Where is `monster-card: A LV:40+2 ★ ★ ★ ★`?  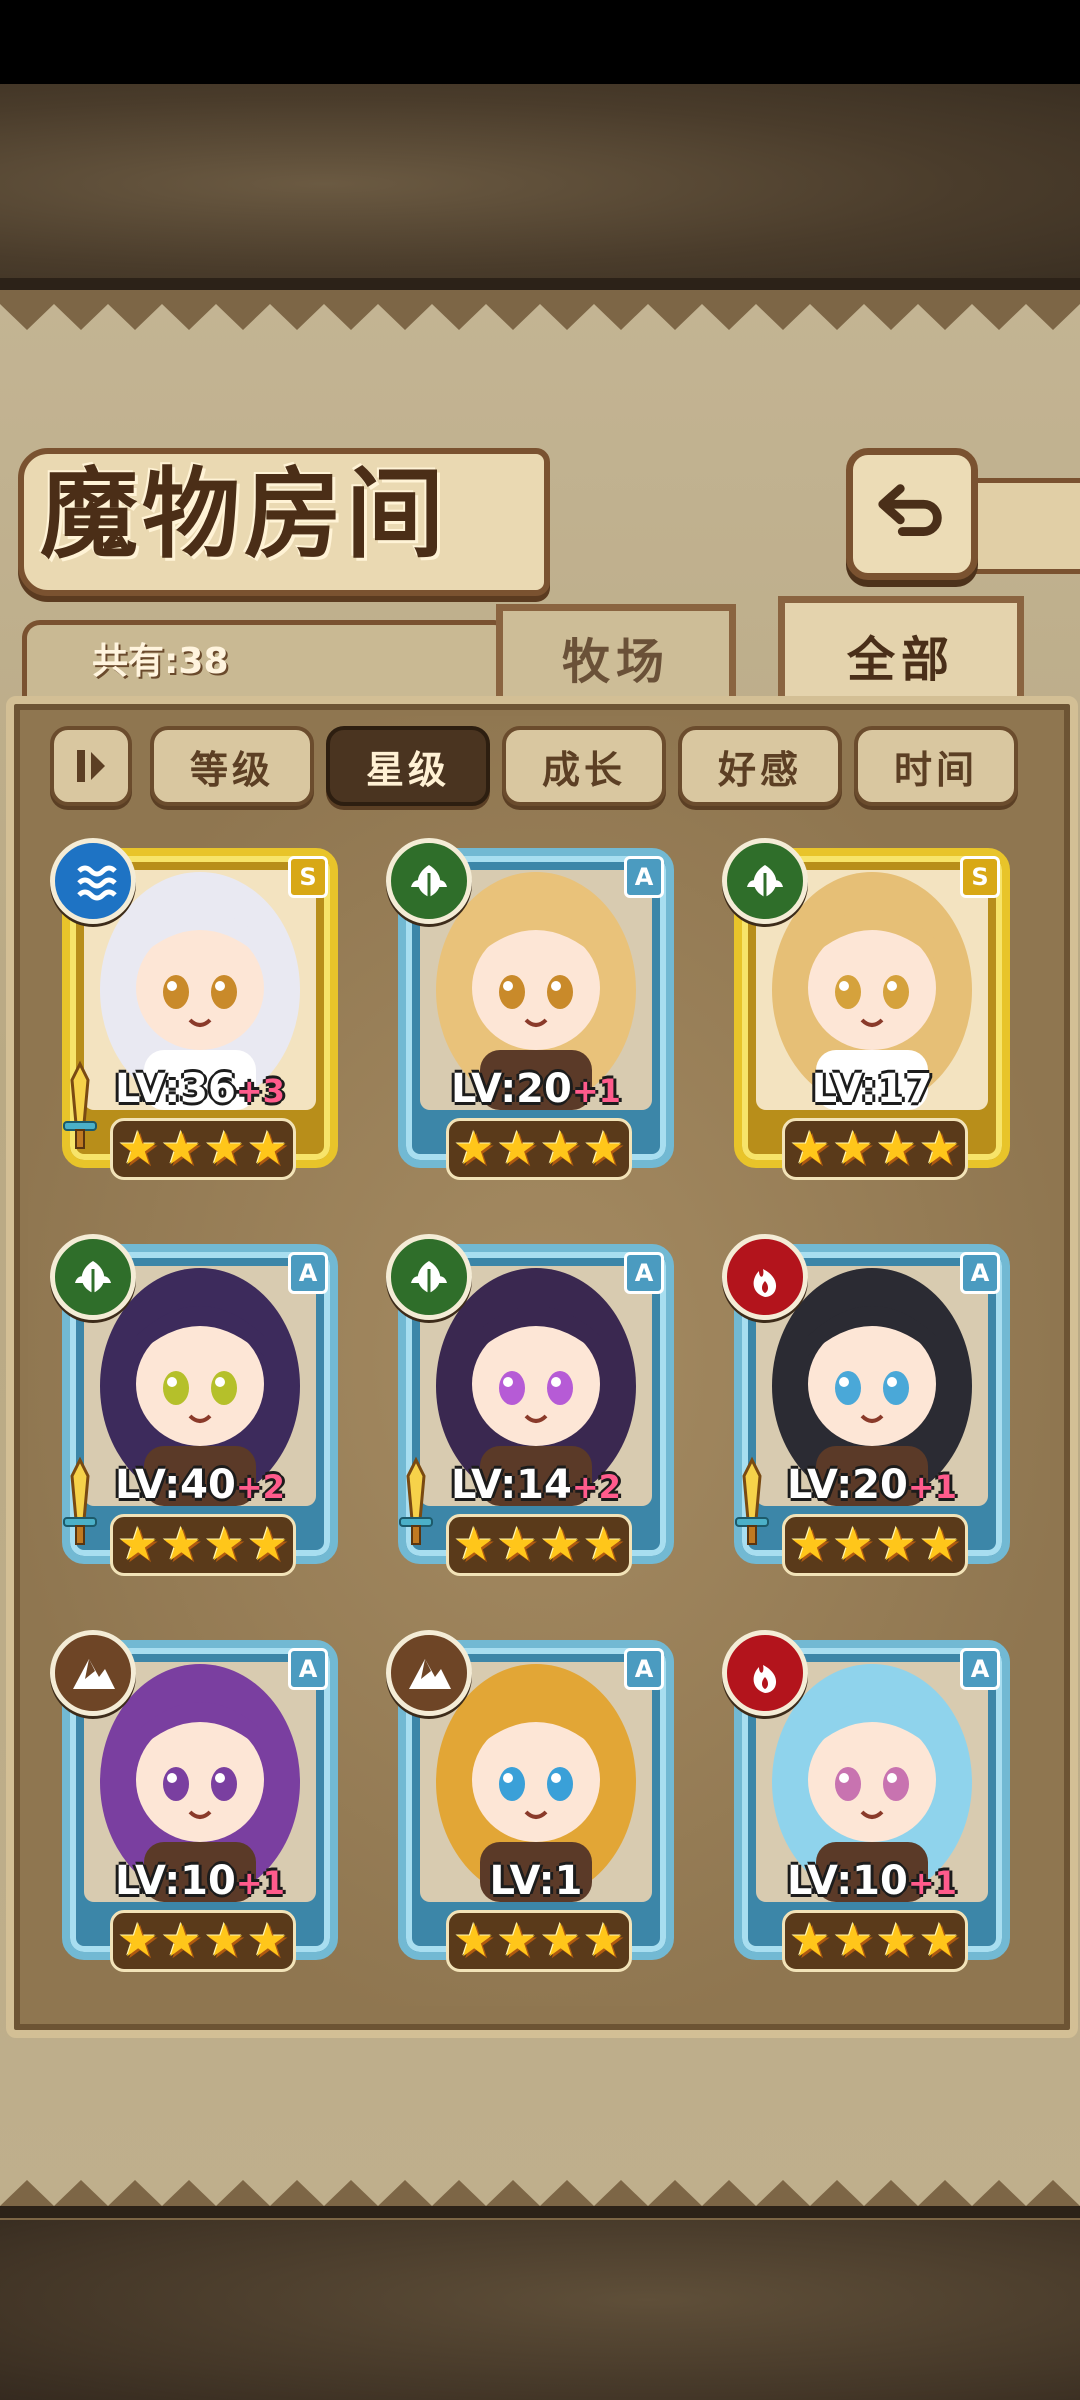 monster-card: A LV:40+2 ★ ★ ★ ★ is located at coordinates (200, 1409).